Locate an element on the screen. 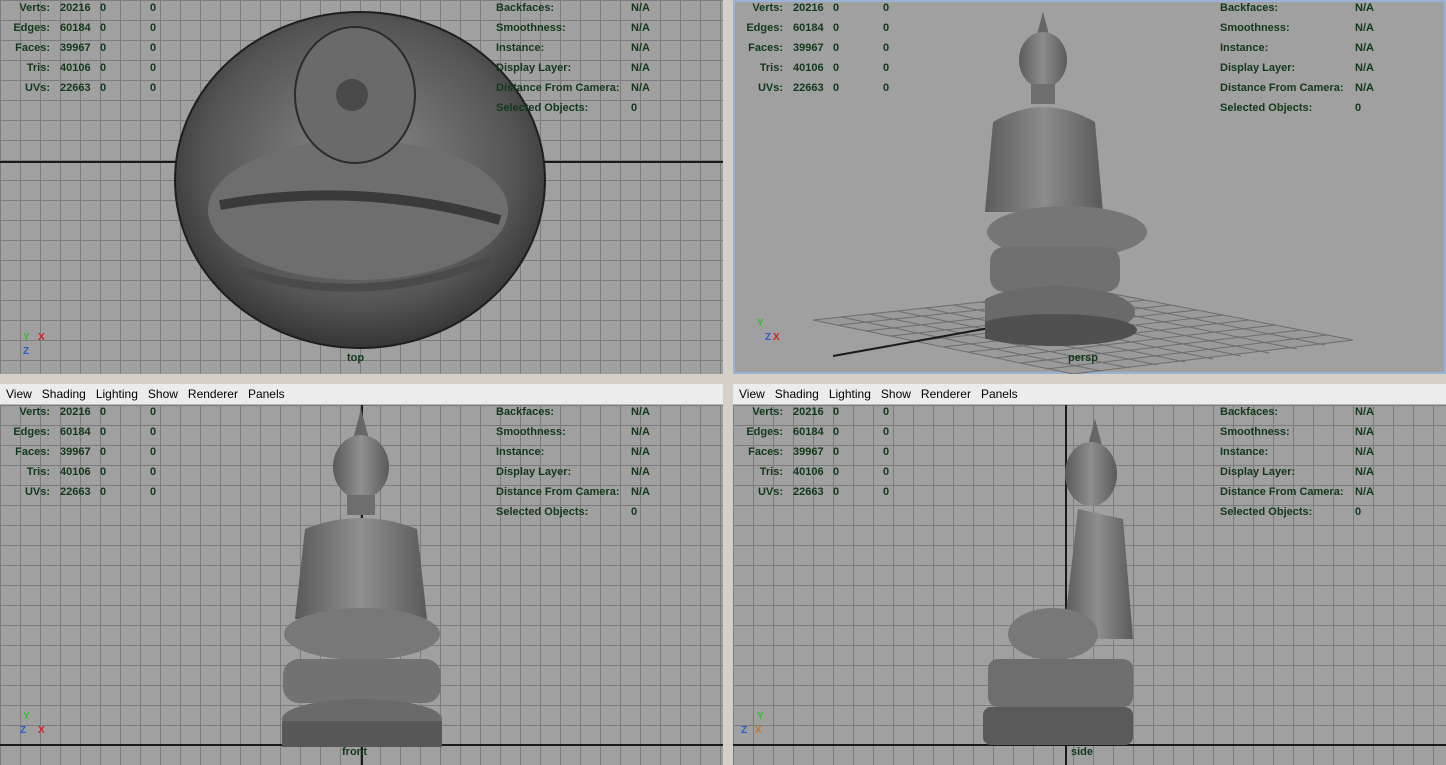 The height and width of the screenshot is (765, 1446). info-row: Smoothness: N/A is located at coordinates (1307, 432).